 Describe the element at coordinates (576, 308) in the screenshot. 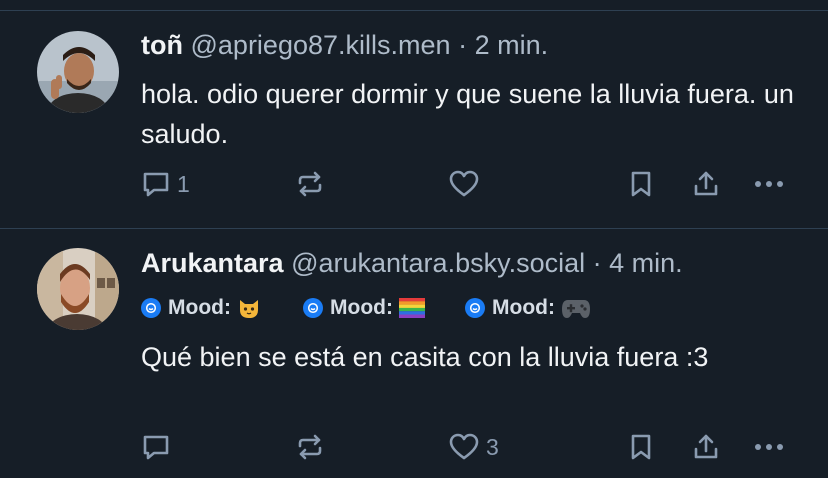

I see `game-controller-emoji` at that location.